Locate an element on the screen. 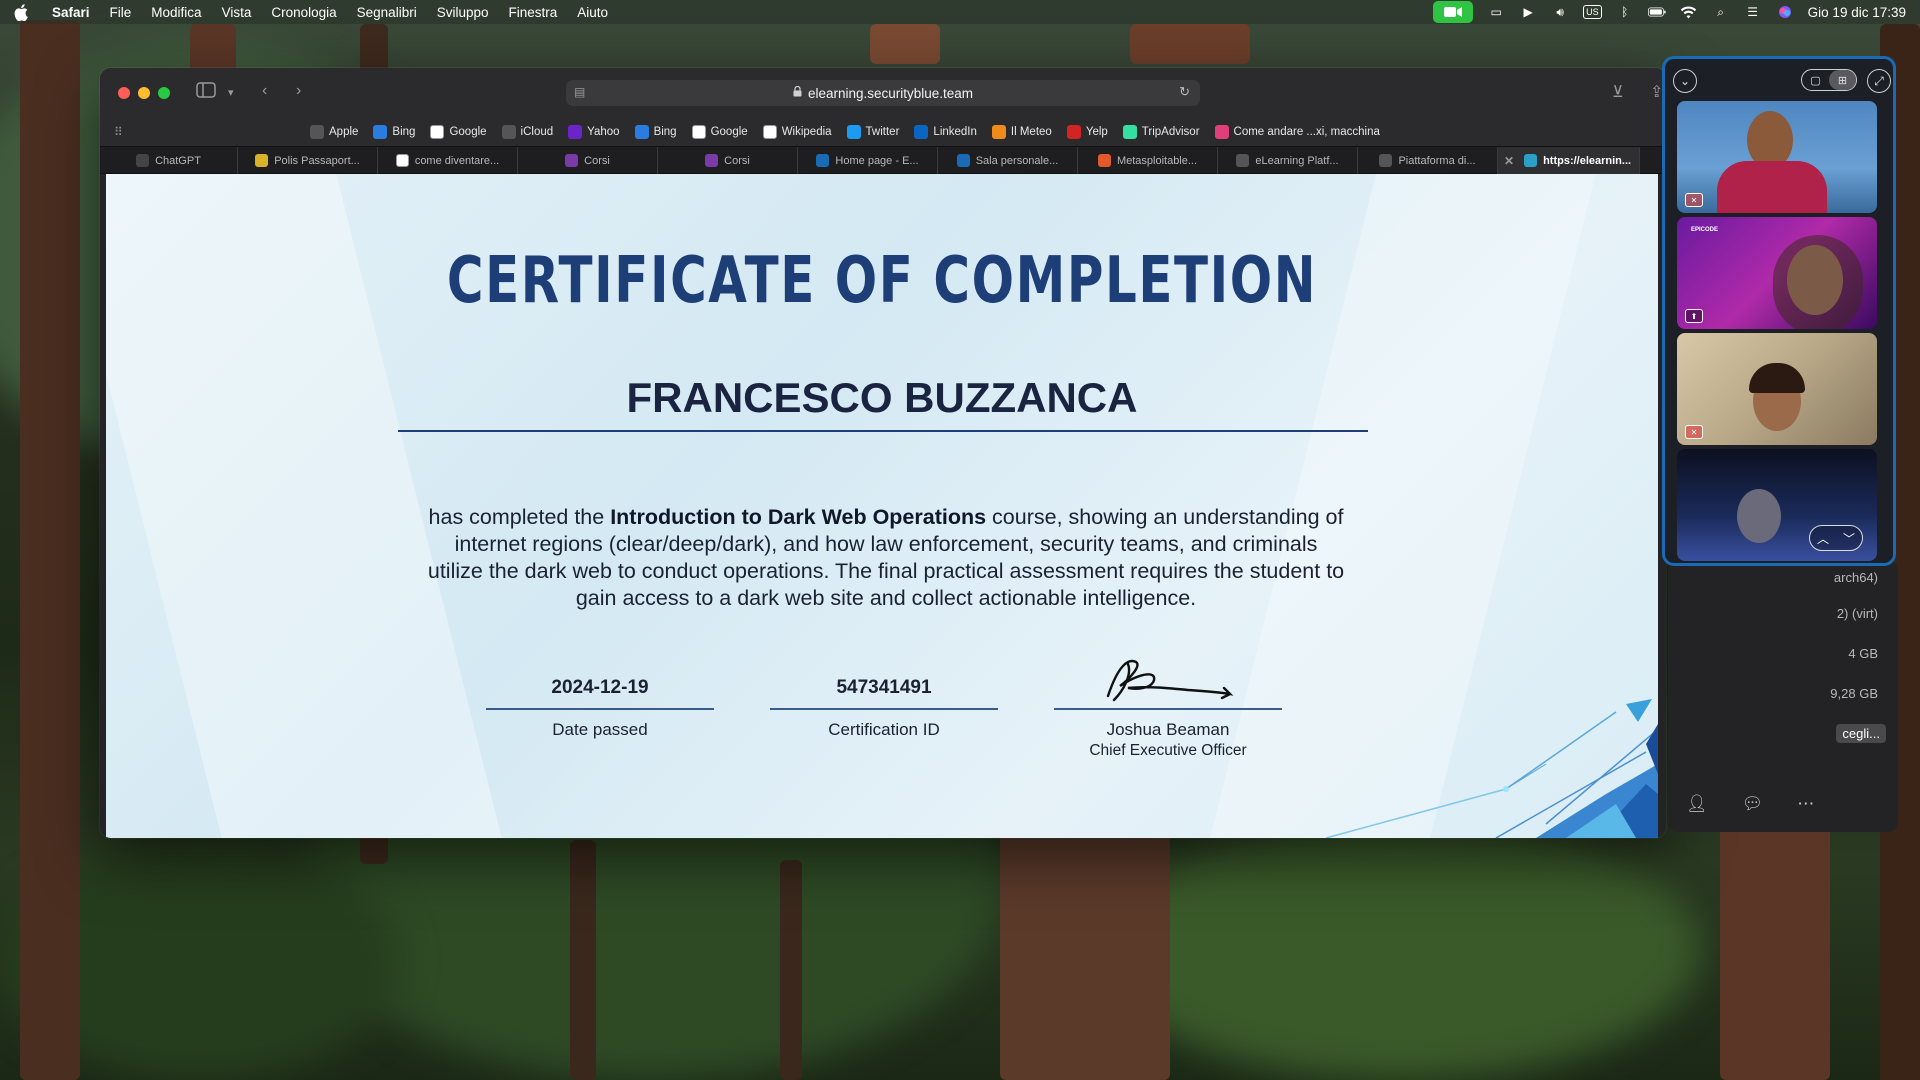 This screenshot has height=1080, width=1920. now-playing-icon: ▶ is located at coordinates (1528, 12).